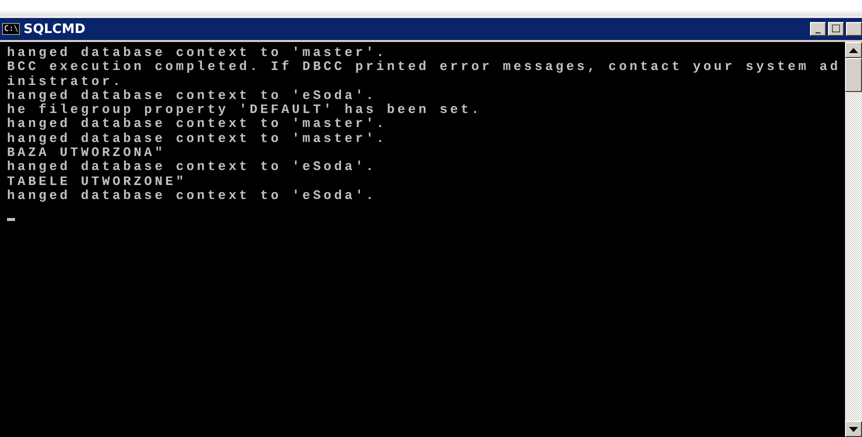 The height and width of the screenshot is (437, 862). What do you see at coordinates (854, 29) in the screenshot?
I see `close-button` at bounding box center [854, 29].